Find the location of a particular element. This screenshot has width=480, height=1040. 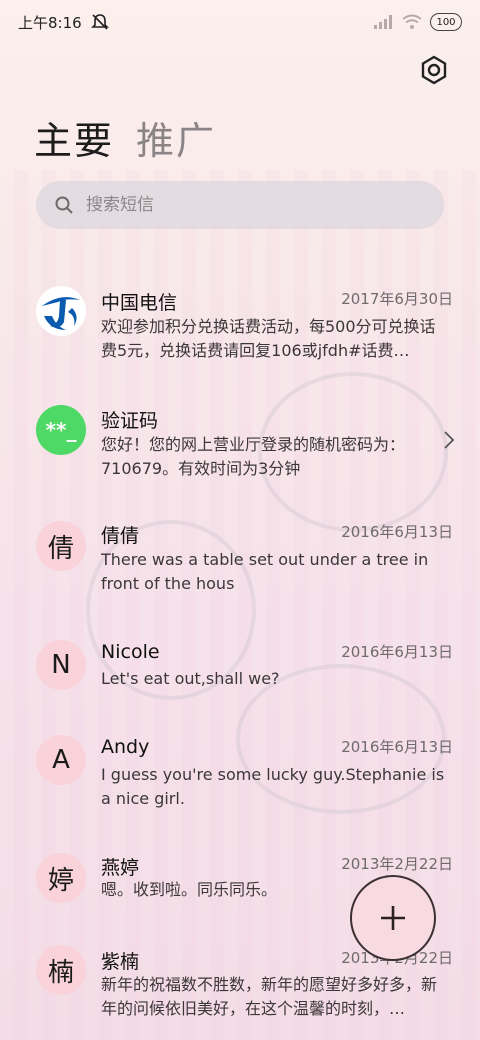

battery-icon: 100 is located at coordinates (446, 22).